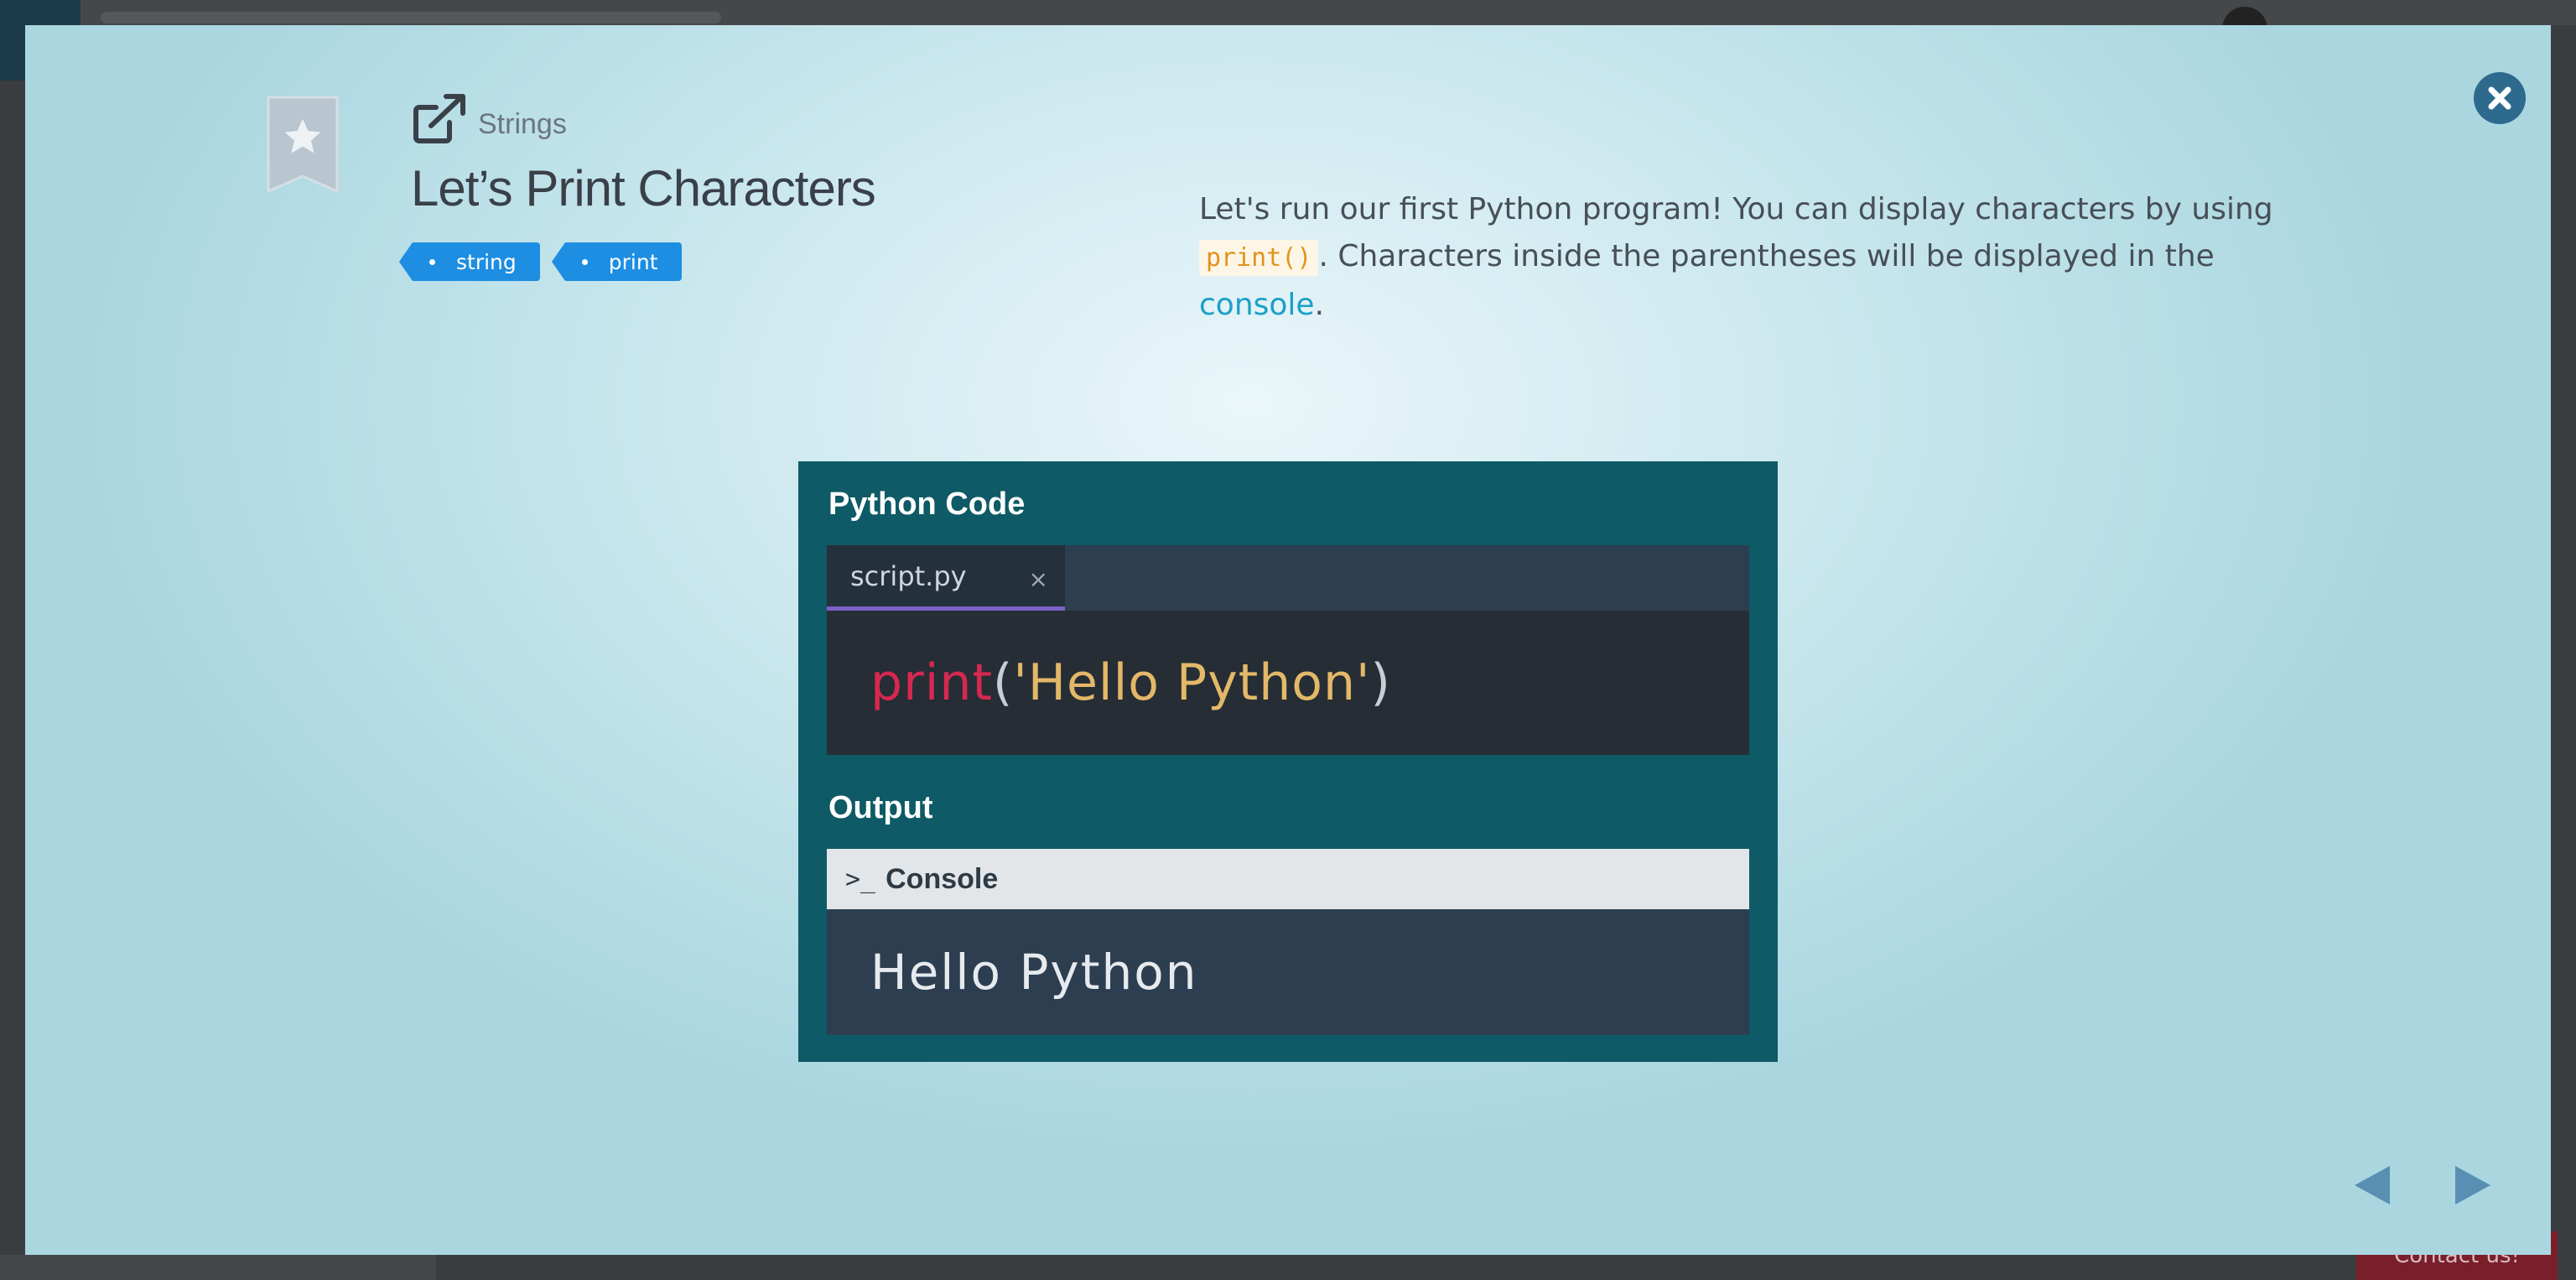  I want to click on close-icon, so click(2499, 98).